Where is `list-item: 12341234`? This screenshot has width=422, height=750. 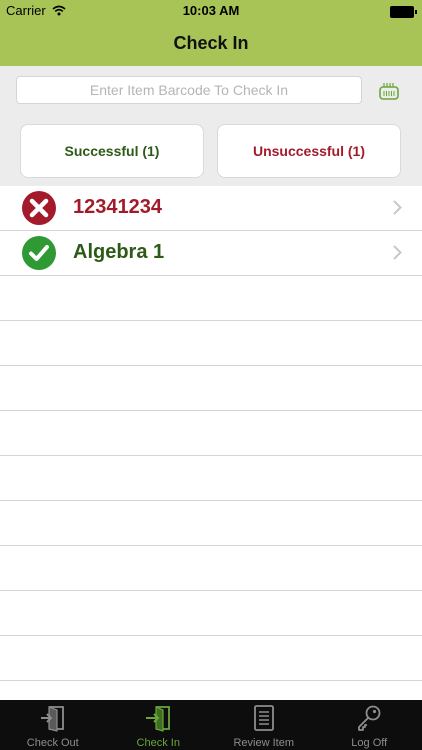 list-item: 12341234 is located at coordinates (211, 208).